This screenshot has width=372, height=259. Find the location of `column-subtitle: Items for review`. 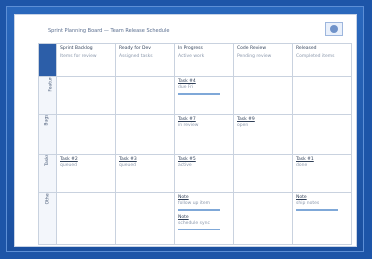

column-subtitle: Items for review is located at coordinates (78, 56).